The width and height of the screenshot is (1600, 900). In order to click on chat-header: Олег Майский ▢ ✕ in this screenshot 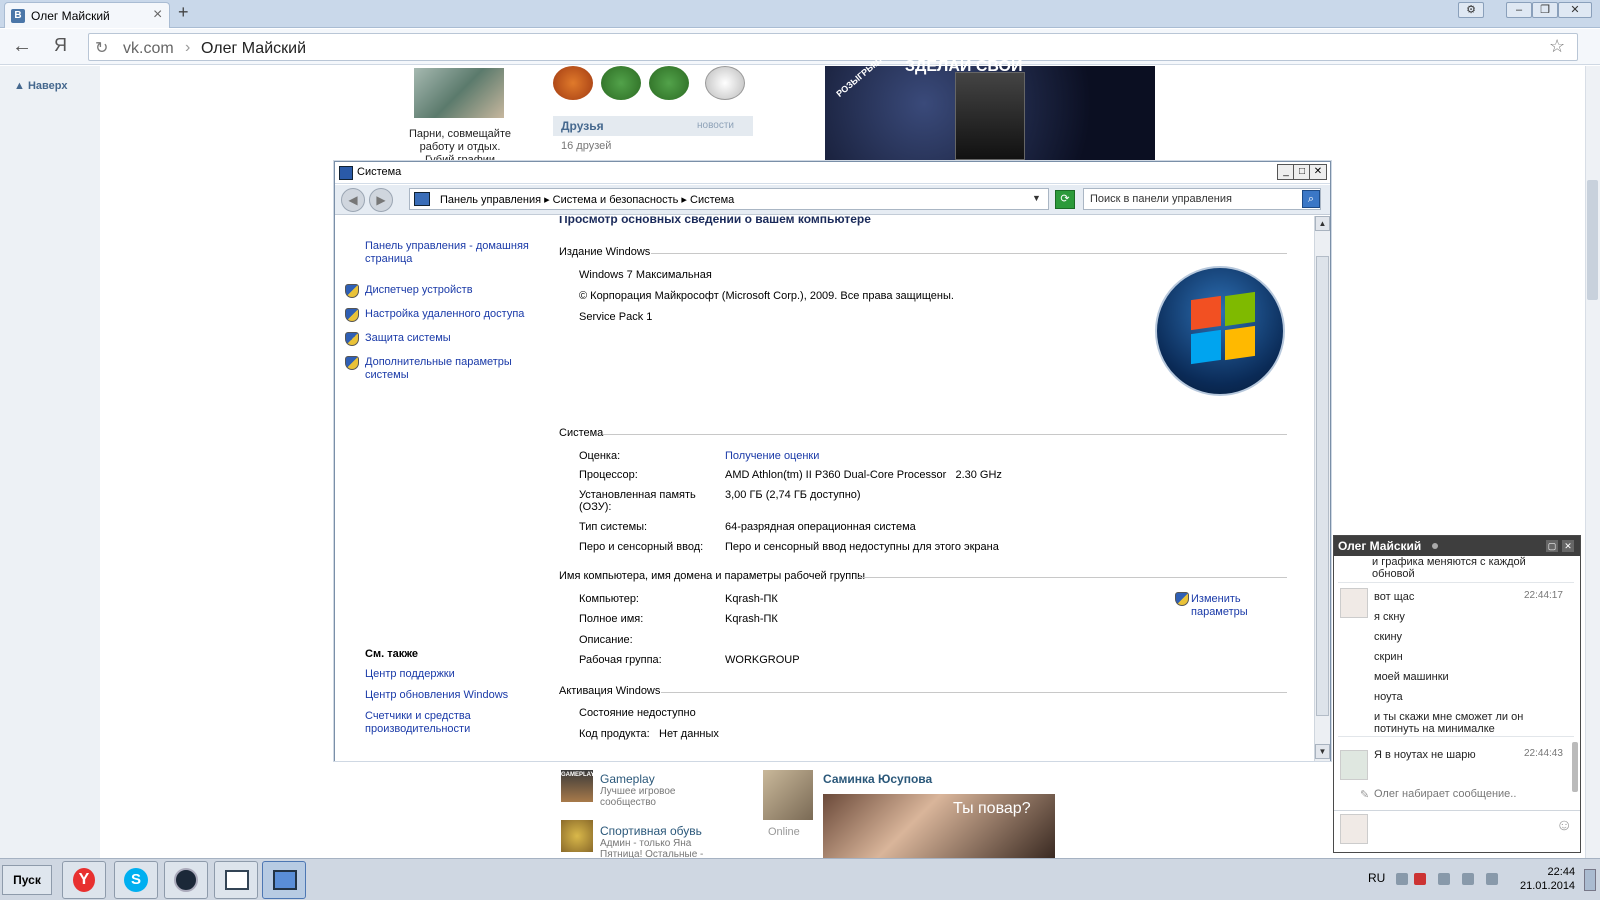, I will do `click(1457, 546)`.